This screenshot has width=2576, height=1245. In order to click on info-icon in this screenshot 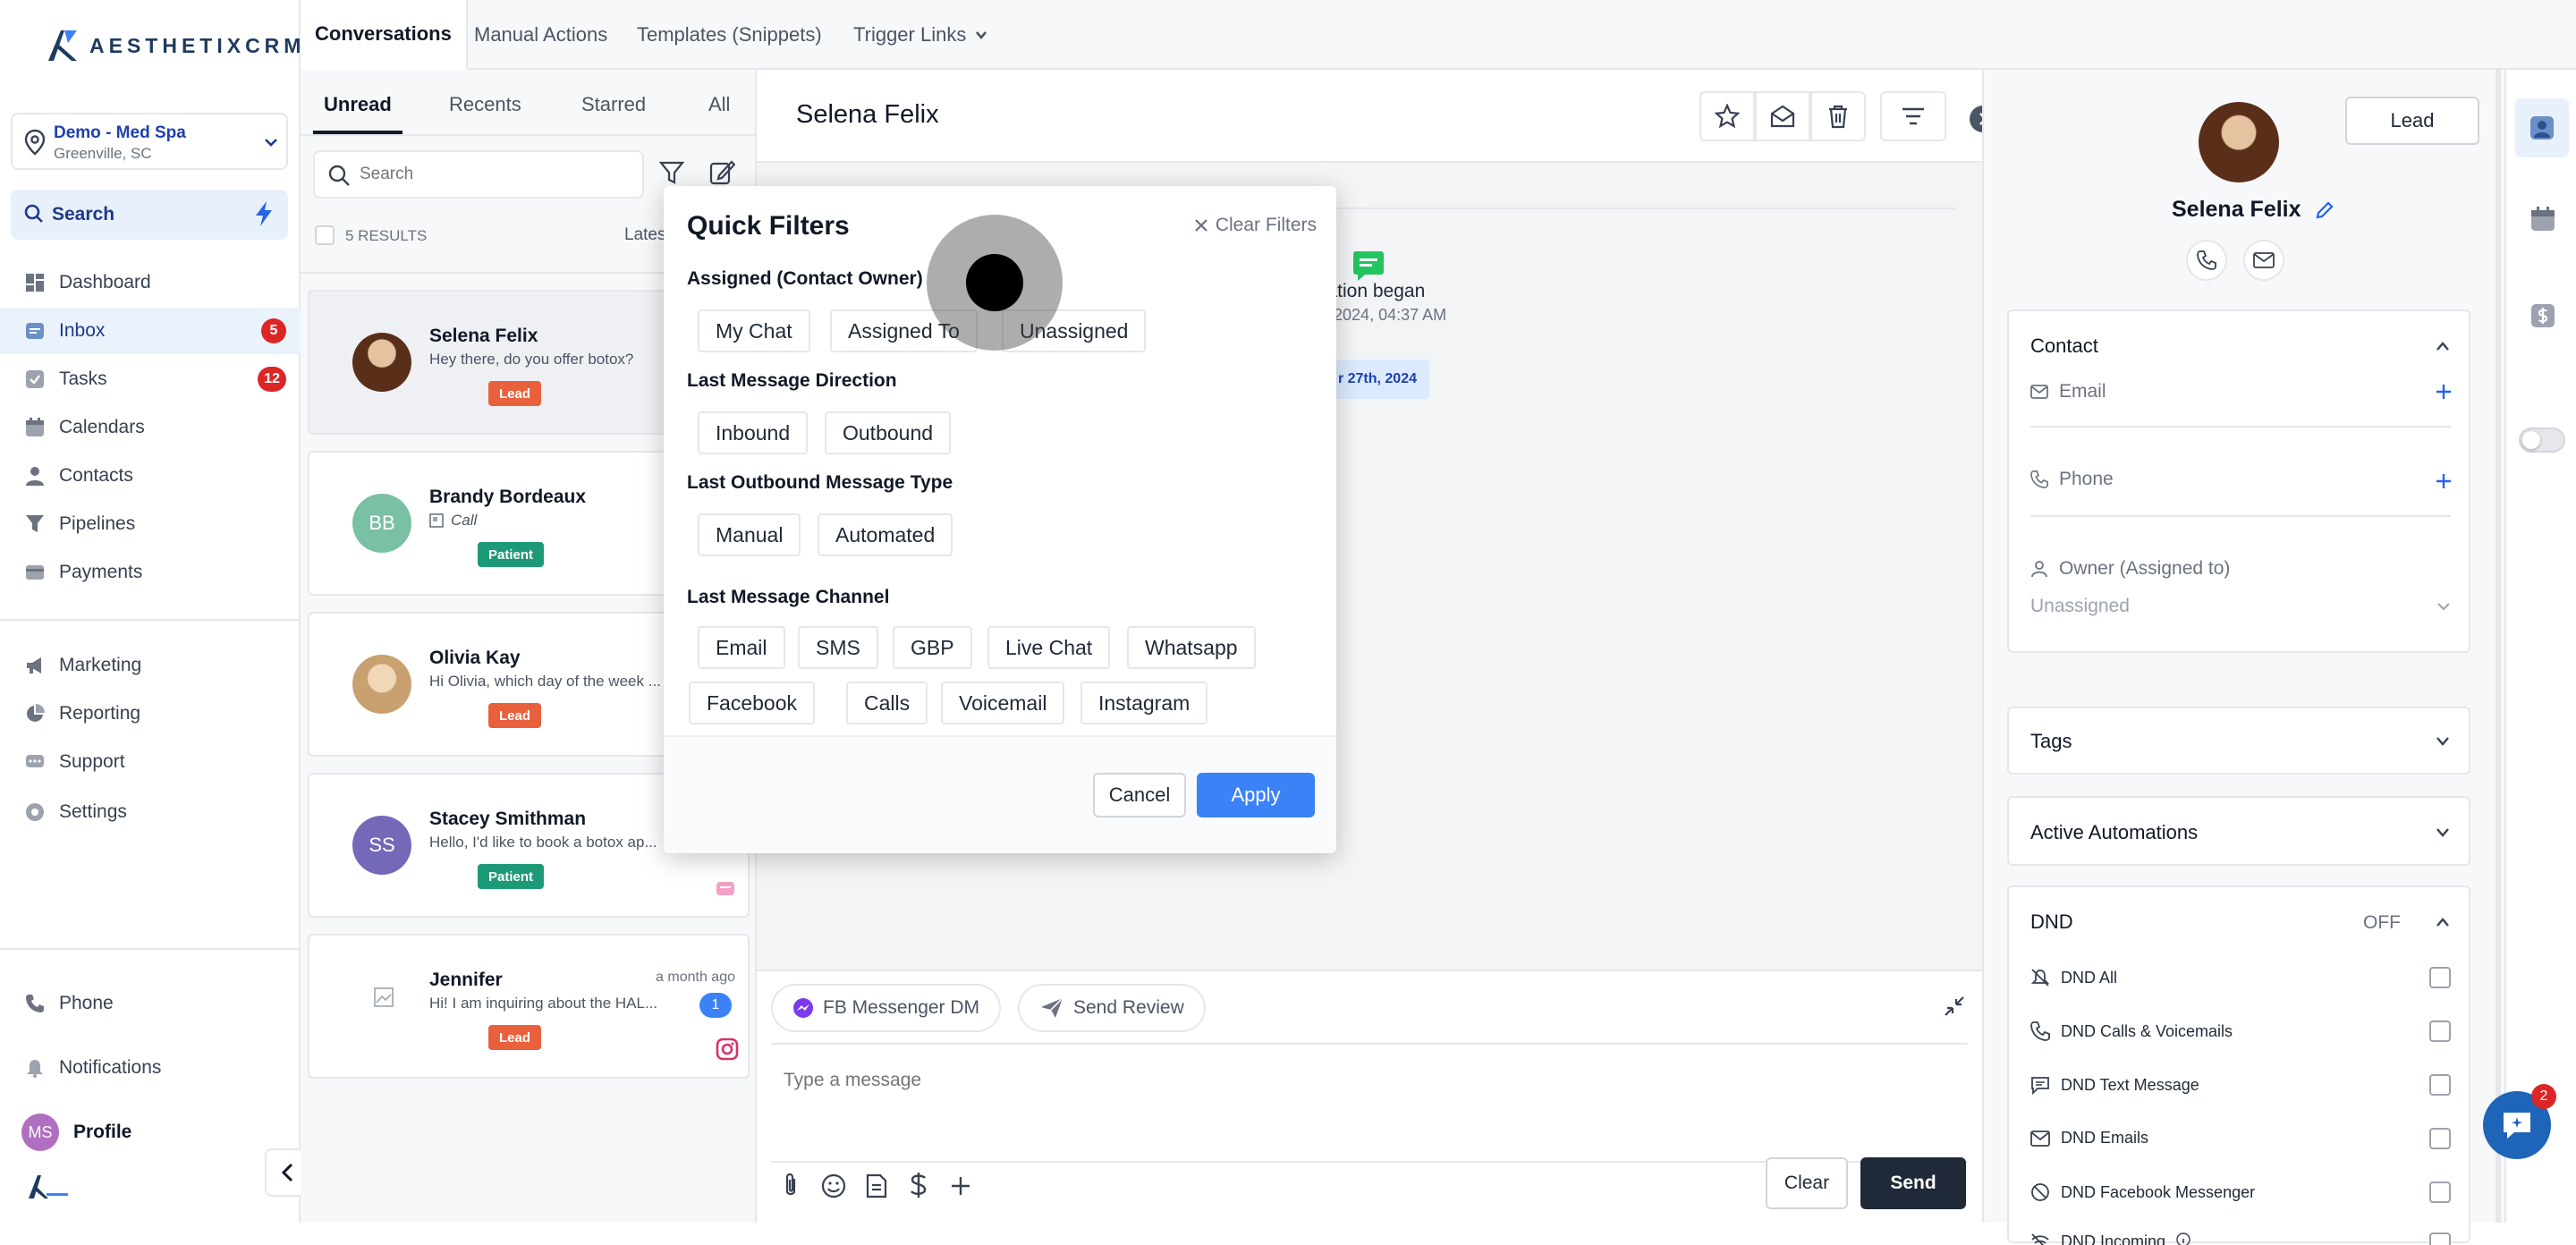, I will do `click(2183, 1239)`.